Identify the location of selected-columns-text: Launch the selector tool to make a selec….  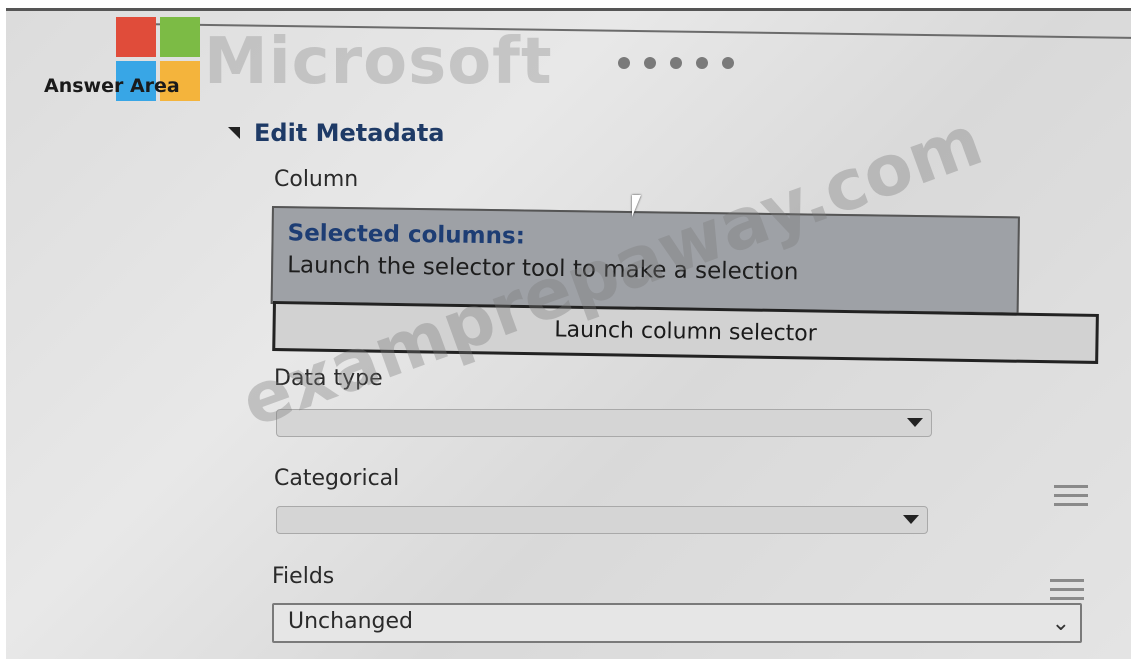
(542, 269).